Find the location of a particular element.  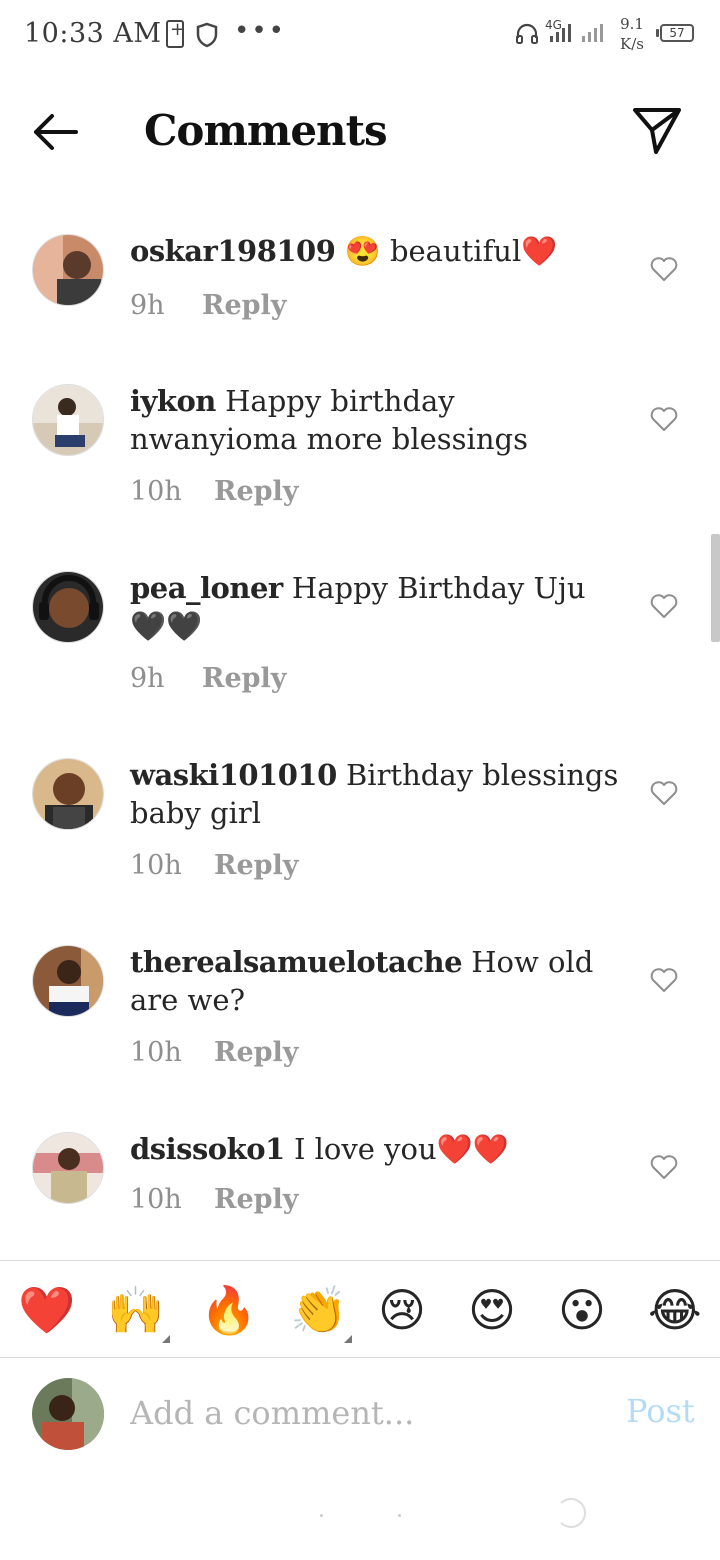

signal-icon is located at coordinates (560, 33).